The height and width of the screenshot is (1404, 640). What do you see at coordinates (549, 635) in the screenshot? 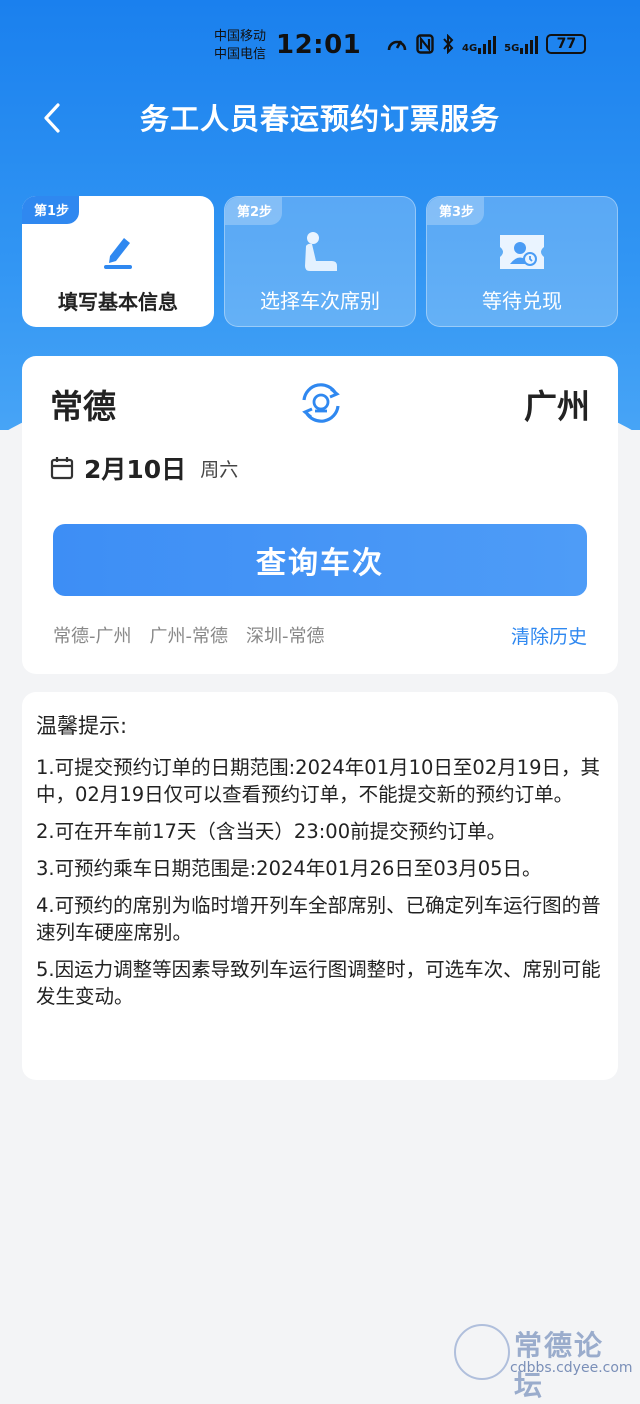
I see `clear-history-link: 清除历史` at bounding box center [549, 635].